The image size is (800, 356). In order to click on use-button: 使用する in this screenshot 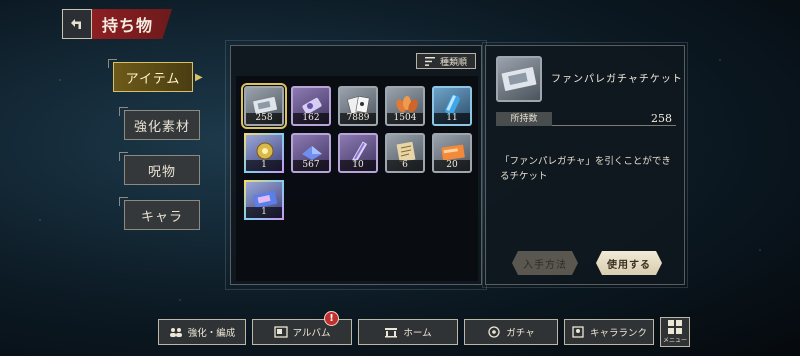, I will do `click(629, 263)`.